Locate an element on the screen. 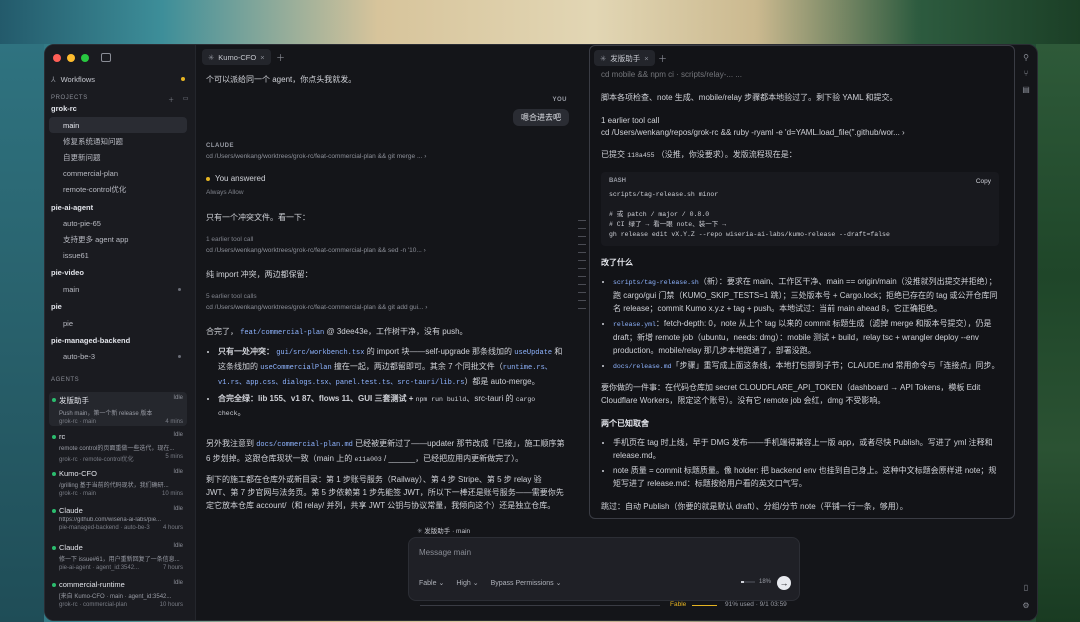 The height and width of the screenshot is (622, 1080). inline-code: docs/commercial-plan.md is located at coordinates (304, 445).